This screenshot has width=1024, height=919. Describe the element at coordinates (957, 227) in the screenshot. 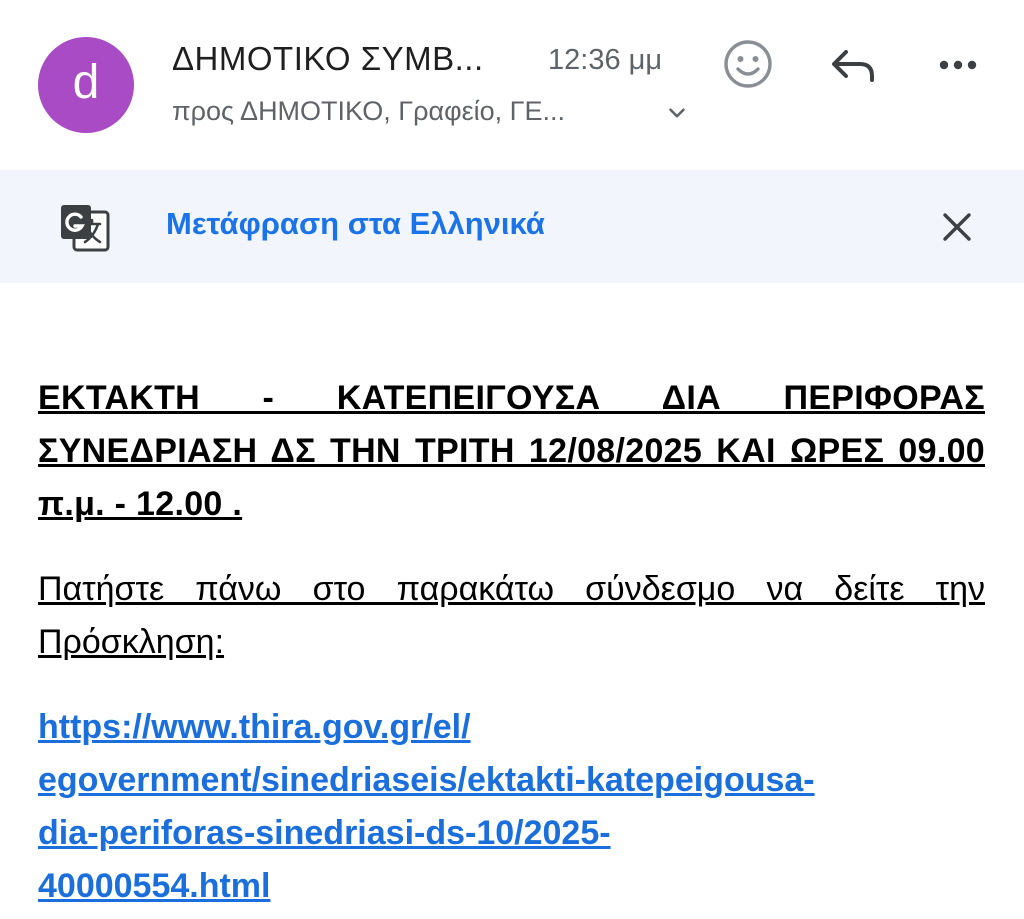

I see `close-icon` at that location.